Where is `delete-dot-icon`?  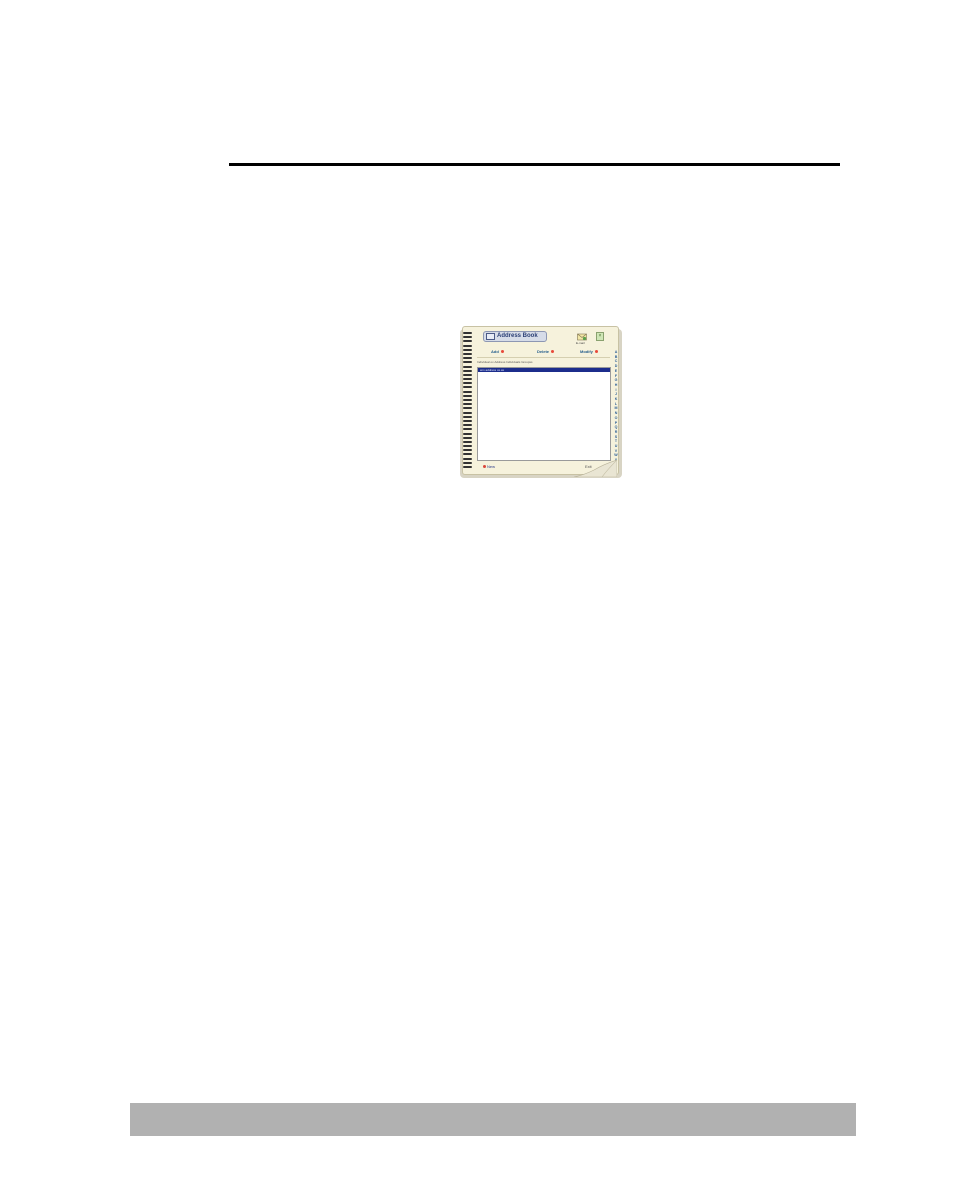 delete-dot-icon is located at coordinates (553, 352).